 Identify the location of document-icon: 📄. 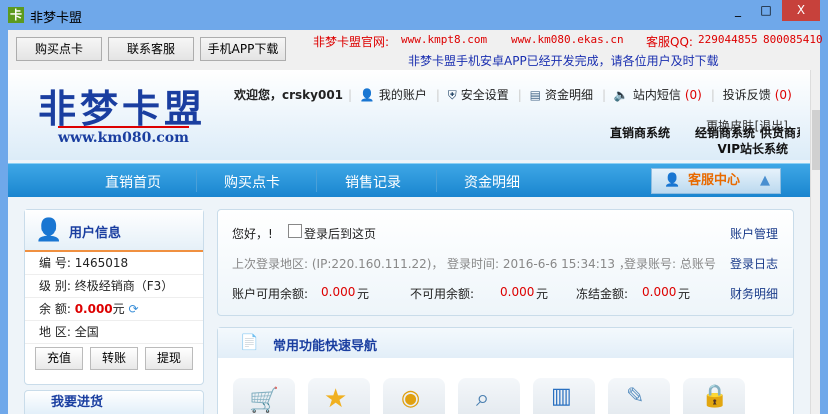
(249, 342).